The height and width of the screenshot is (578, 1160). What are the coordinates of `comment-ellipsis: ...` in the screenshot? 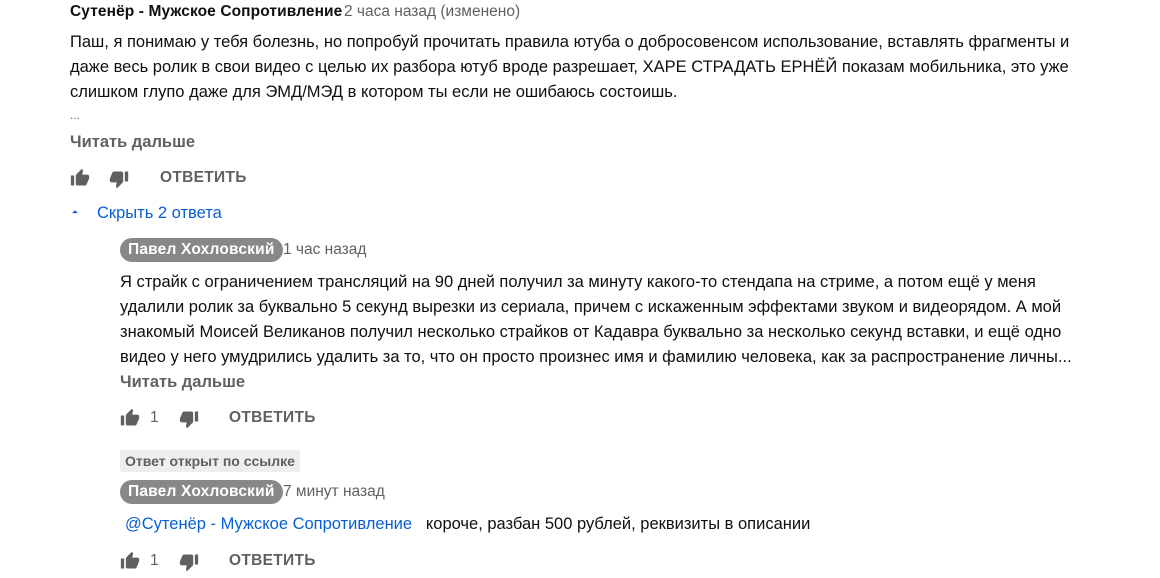 It's located at (75, 115).